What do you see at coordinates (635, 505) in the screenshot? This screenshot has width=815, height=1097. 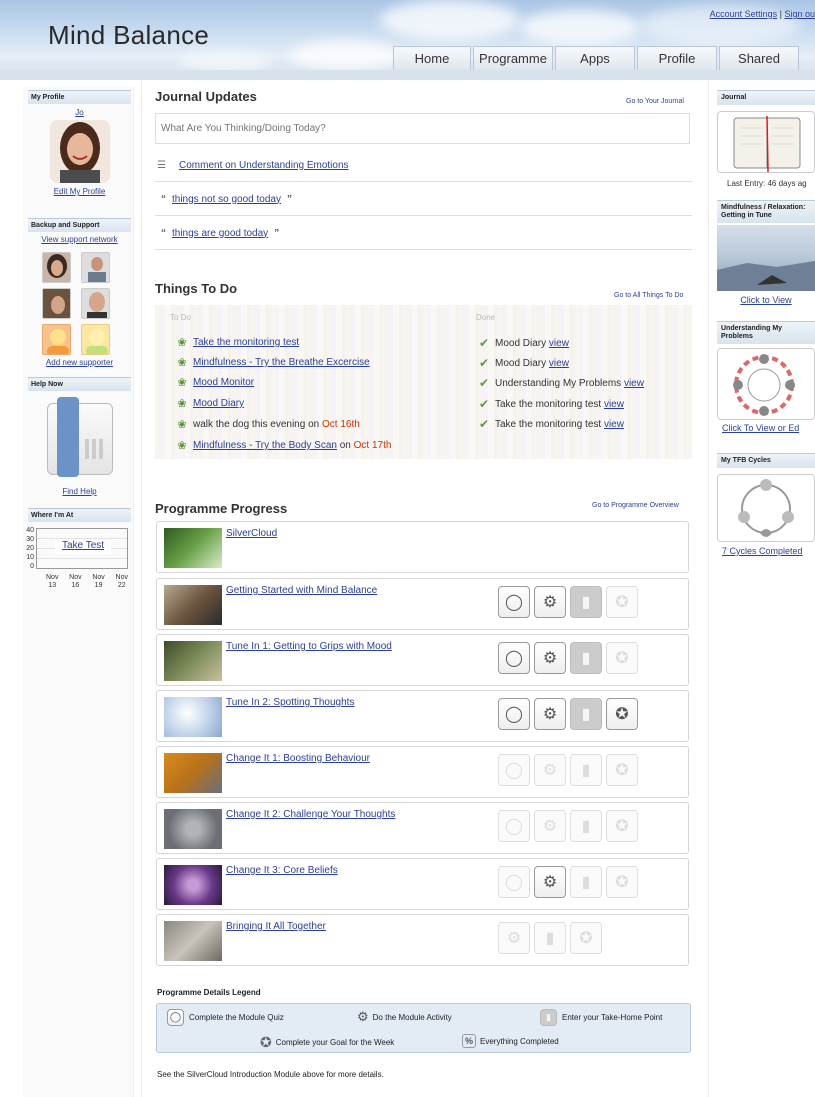 I see `go-to-programme-overview-link: Go to Programme Overview` at bounding box center [635, 505].